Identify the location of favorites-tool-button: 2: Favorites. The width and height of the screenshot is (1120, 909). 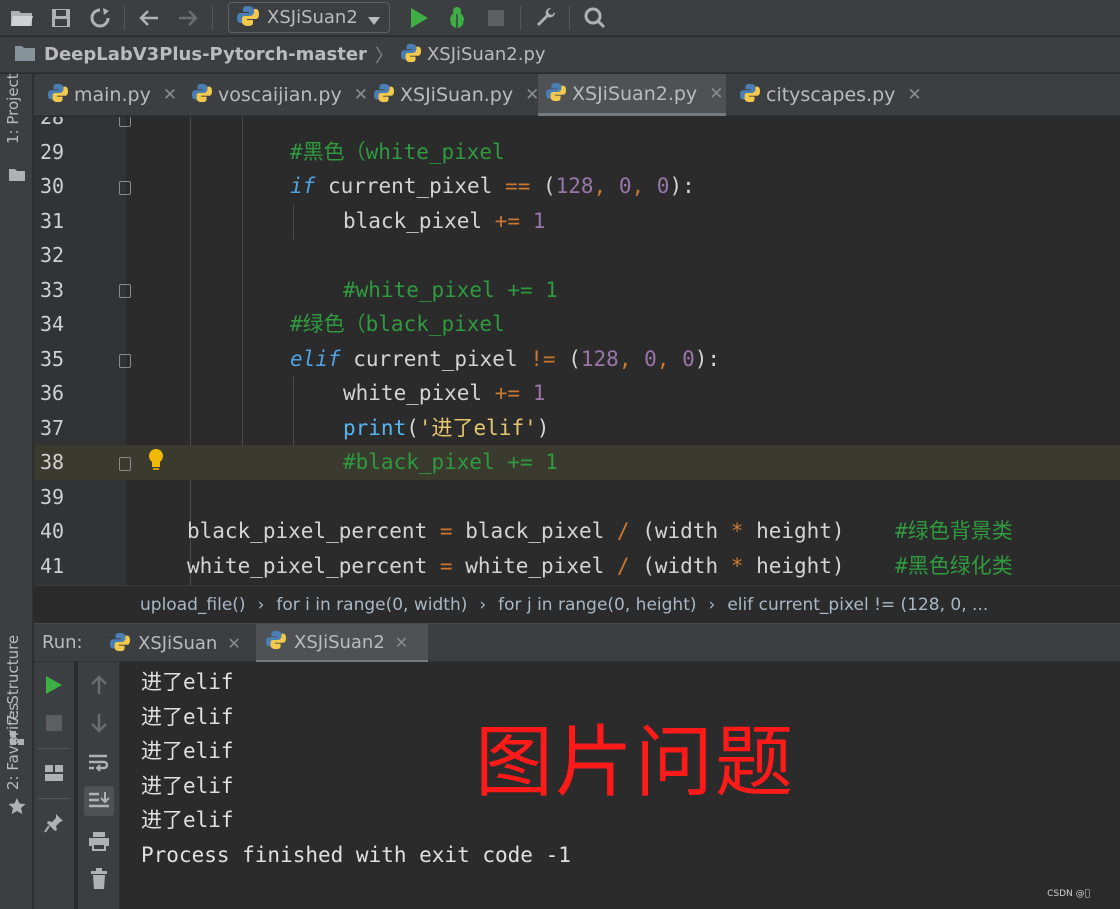
(13, 746).